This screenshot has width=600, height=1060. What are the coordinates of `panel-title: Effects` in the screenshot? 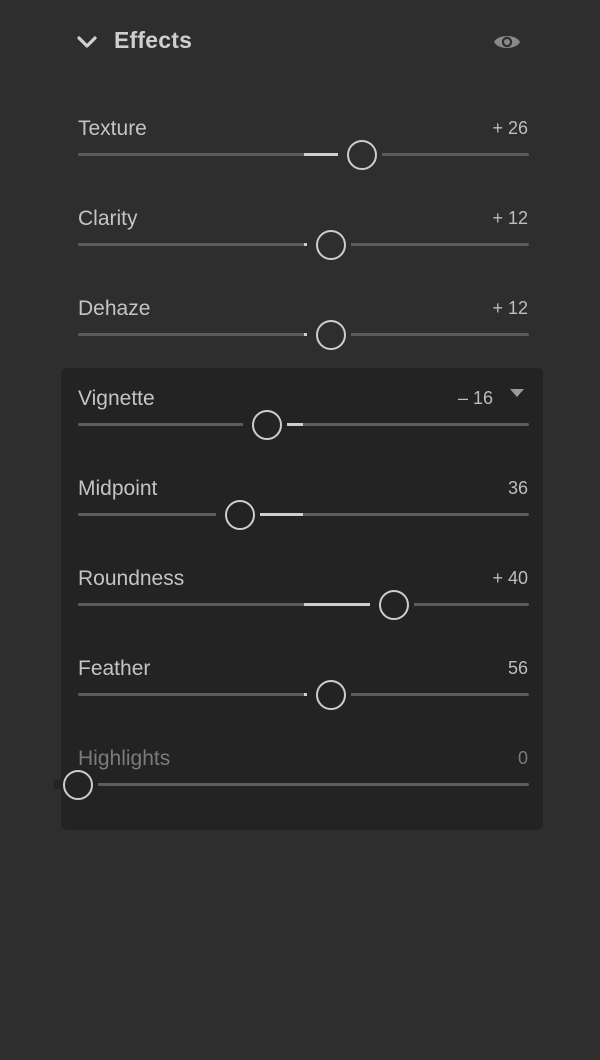 It's located at (153, 40).